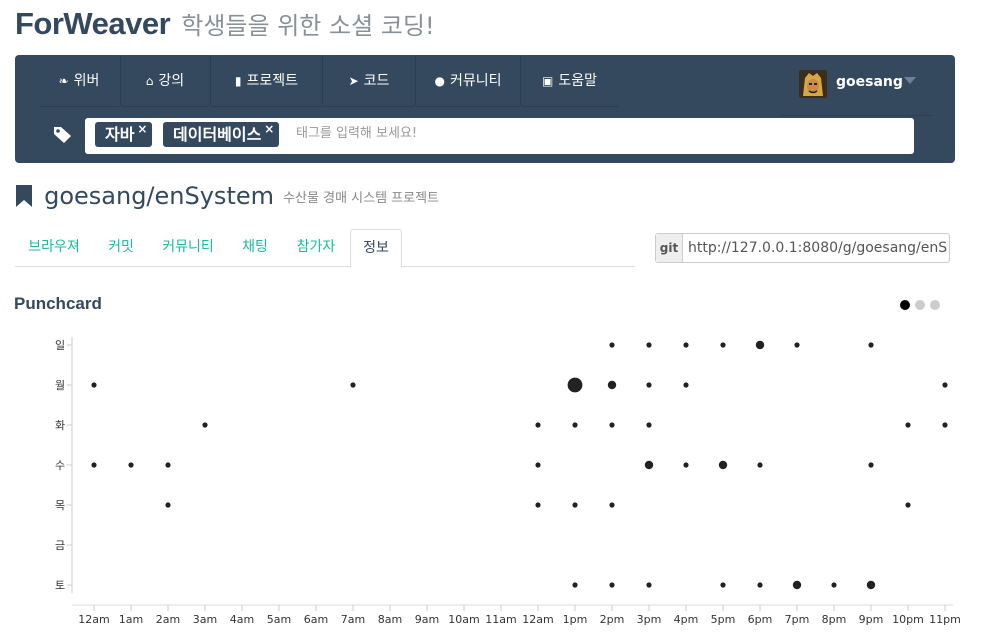 This screenshot has height=639, width=993. Describe the element at coordinates (908, 619) in the screenshot. I see `x-tick-label: 10pm` at that location.